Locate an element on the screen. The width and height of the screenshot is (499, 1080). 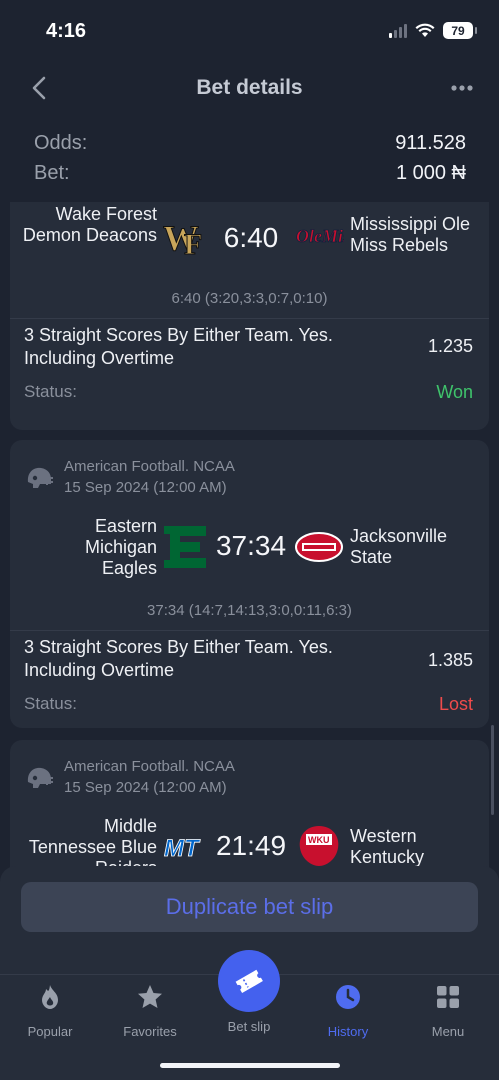
page-title: Bet details is located at coordinates (249, 87).